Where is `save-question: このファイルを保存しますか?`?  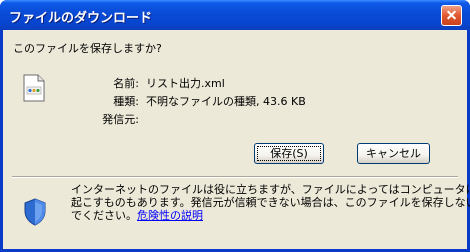 save-question: このファイルを保存しますか? is located at coordinates (87, 48).